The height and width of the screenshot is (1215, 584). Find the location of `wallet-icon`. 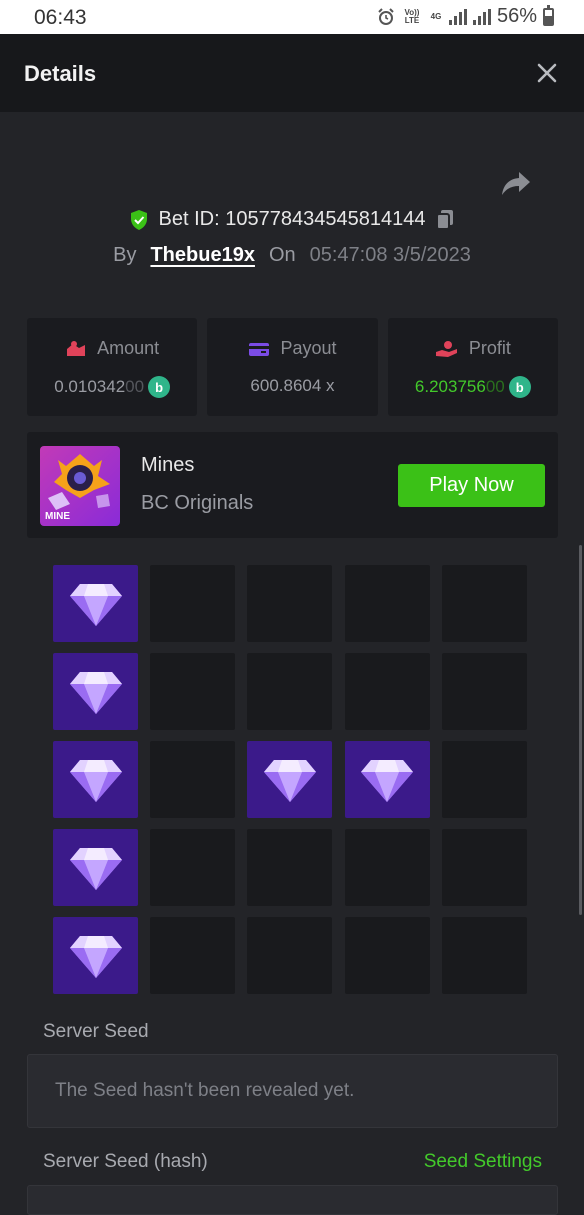

wallet-icon is located at coordinates (259, 349).